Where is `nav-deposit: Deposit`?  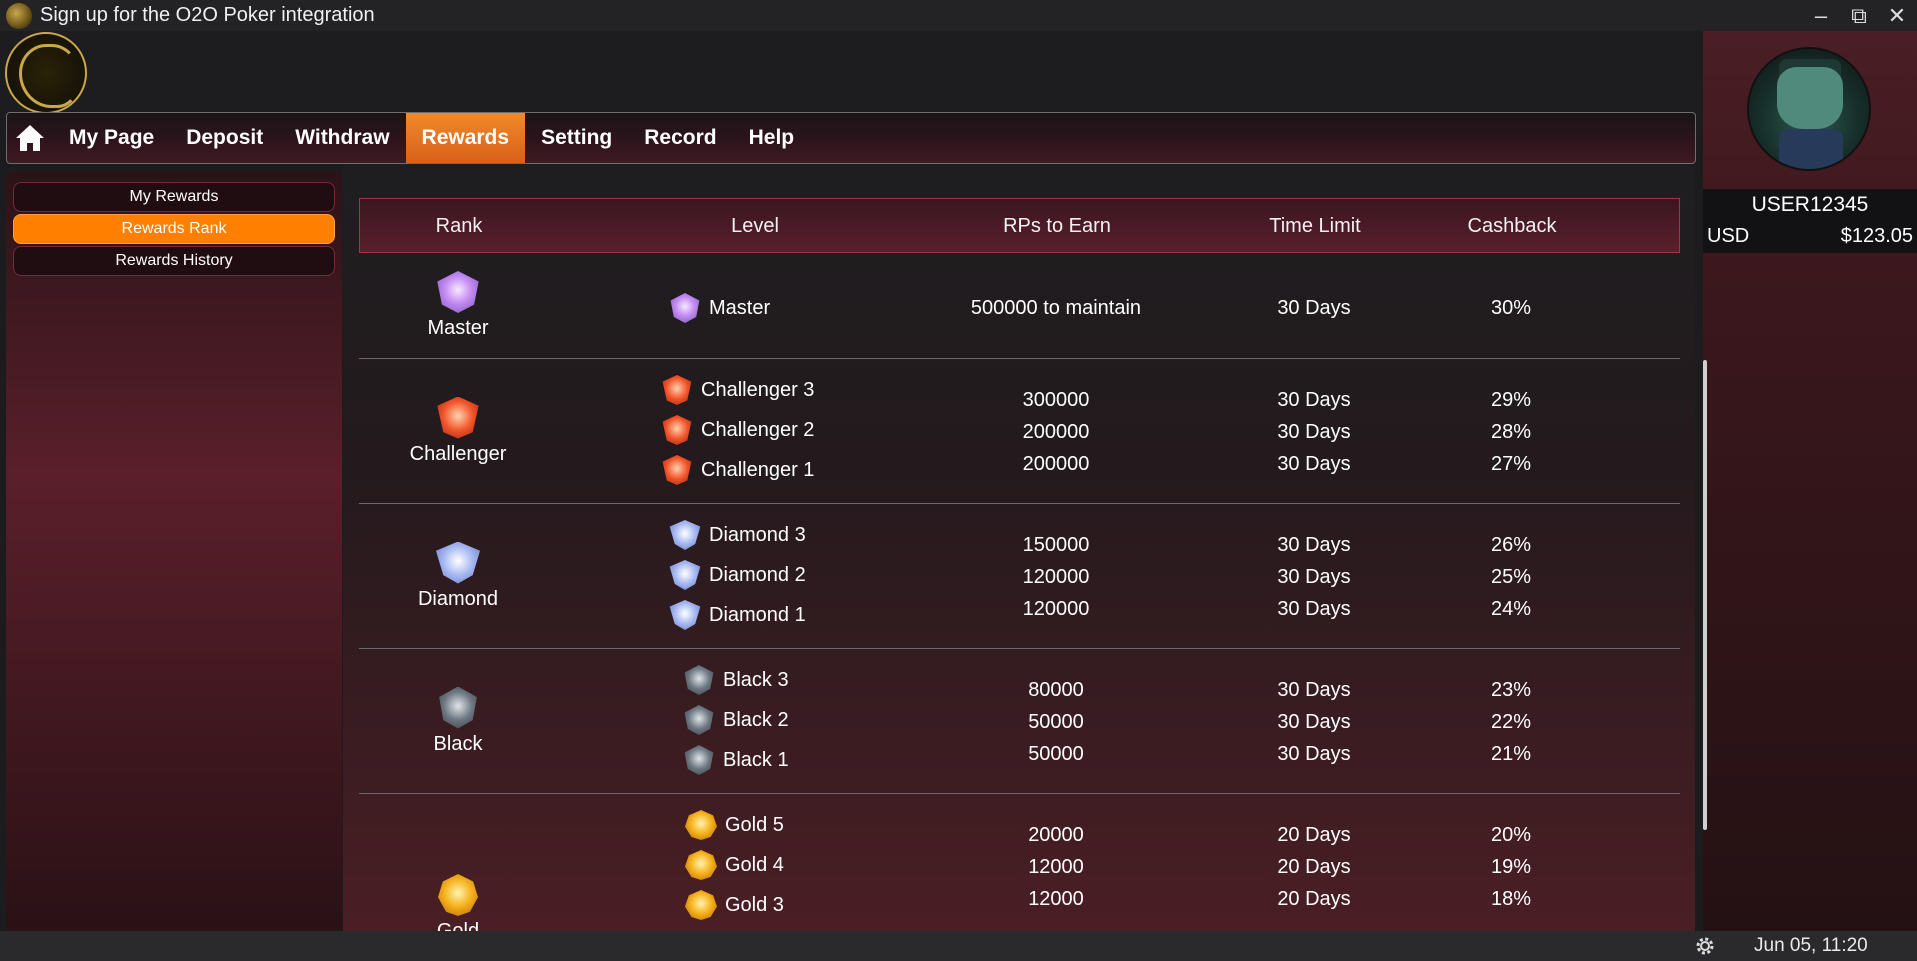 nav-deposit: Deposit is located at coordinates (224, 138).